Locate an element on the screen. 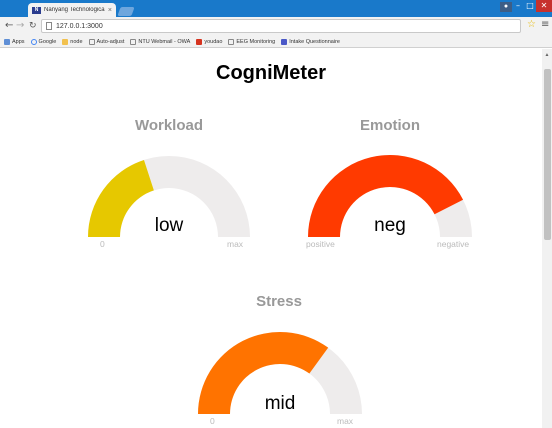 The image size is (552, 428). folder-icon is located at coordinates (65, 41).